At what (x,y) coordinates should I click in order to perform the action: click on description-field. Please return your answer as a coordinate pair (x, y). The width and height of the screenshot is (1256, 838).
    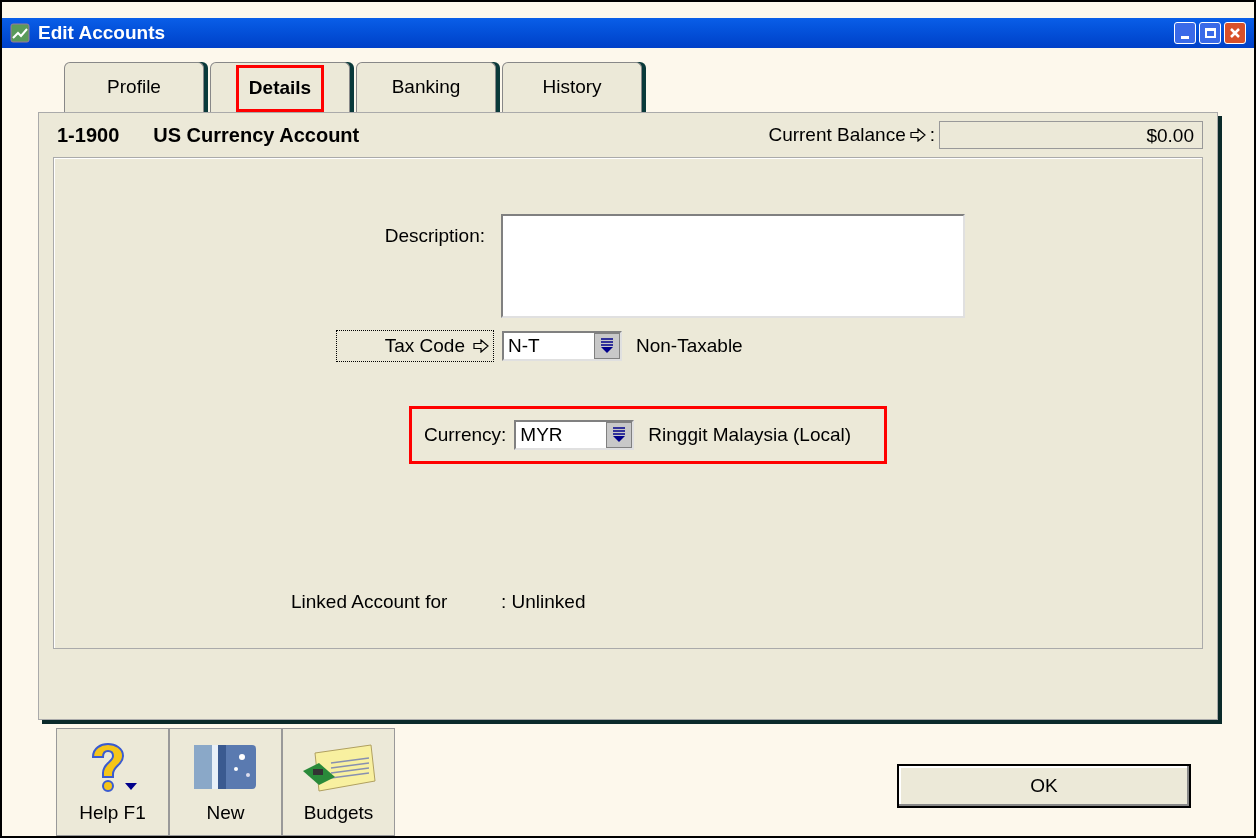
    Looking at the image, I should click on (733, 266).